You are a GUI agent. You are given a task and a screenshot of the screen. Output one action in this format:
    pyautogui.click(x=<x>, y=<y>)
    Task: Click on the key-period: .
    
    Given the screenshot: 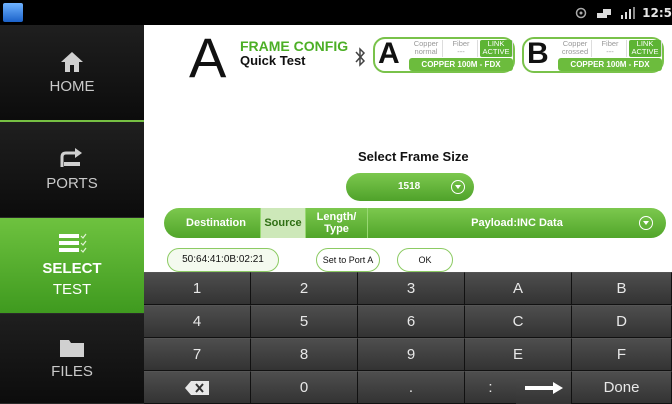 What is the action you would take?
    pyautogui.click(x=411, y=387)
    